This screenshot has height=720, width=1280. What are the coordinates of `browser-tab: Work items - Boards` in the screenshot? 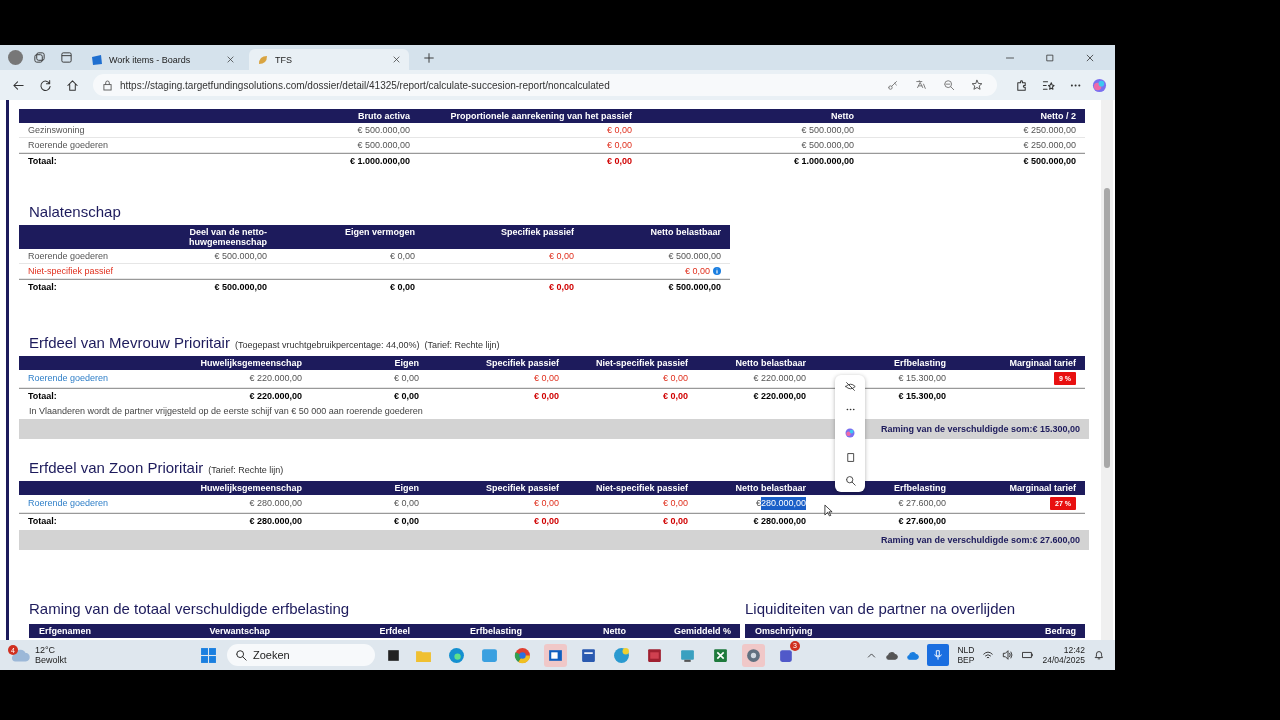 It's located at (163, 59).